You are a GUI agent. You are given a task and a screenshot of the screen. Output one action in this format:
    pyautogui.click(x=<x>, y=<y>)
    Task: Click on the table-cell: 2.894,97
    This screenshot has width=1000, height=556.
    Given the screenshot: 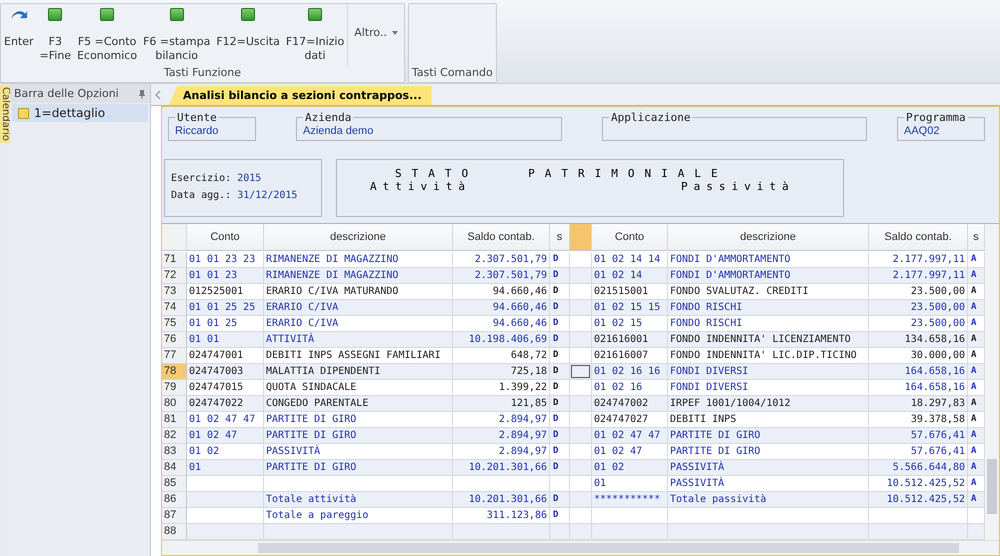 What is the action you would take?
    pyautogui.click(x=501, y=436)
    